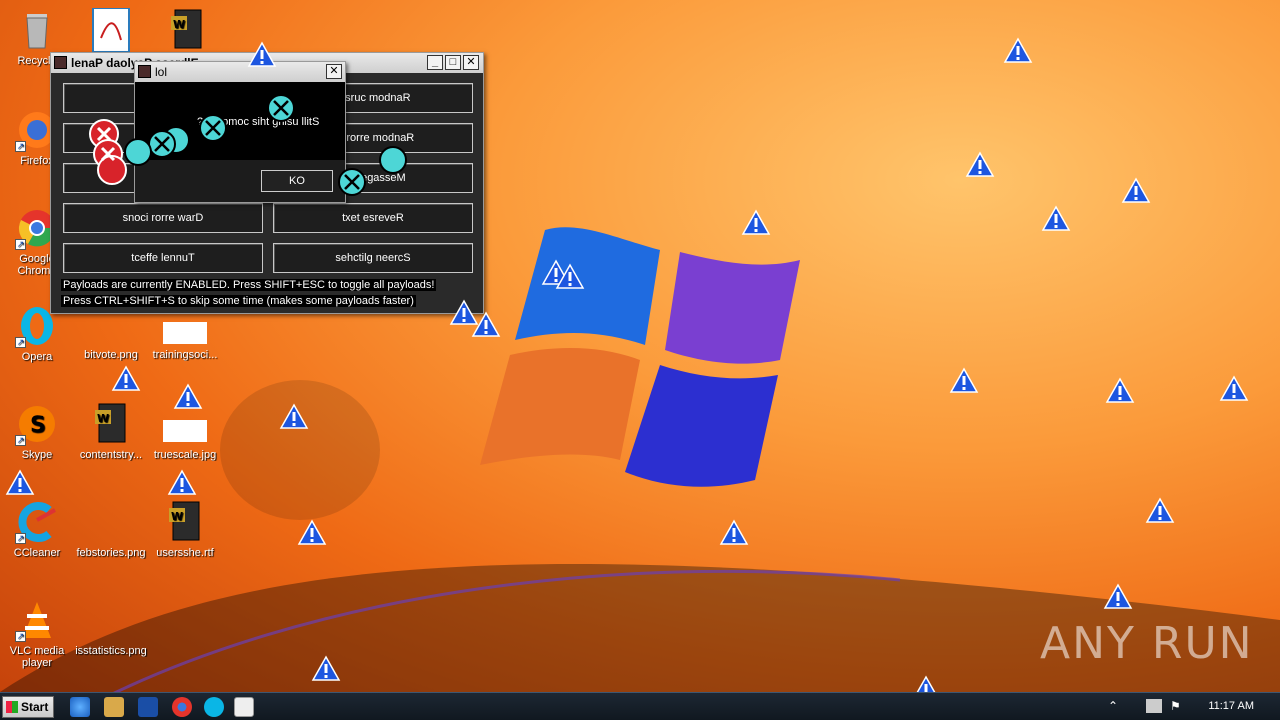  What do you see at coordinates (640, 706) in the screenshot?
I see `taskbar: Start ⌃ ⚑ 11:17 AM` at bounding box center [640, 706].